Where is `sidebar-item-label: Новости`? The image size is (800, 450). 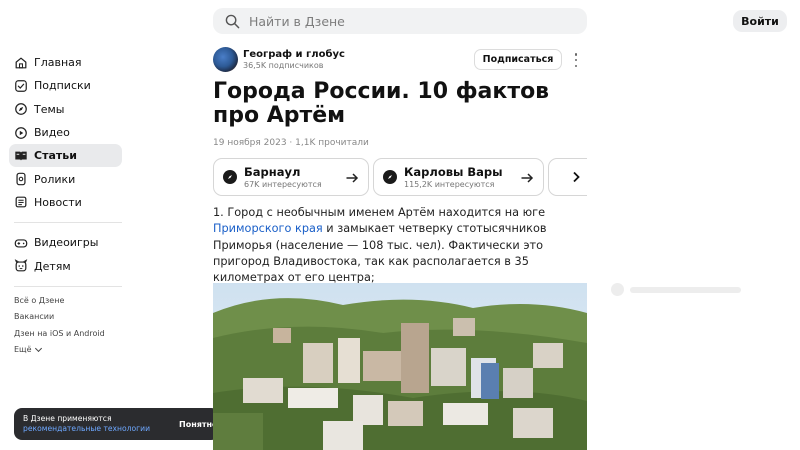 sidebar-item-label: Новости is located at coordinates (58, 202).